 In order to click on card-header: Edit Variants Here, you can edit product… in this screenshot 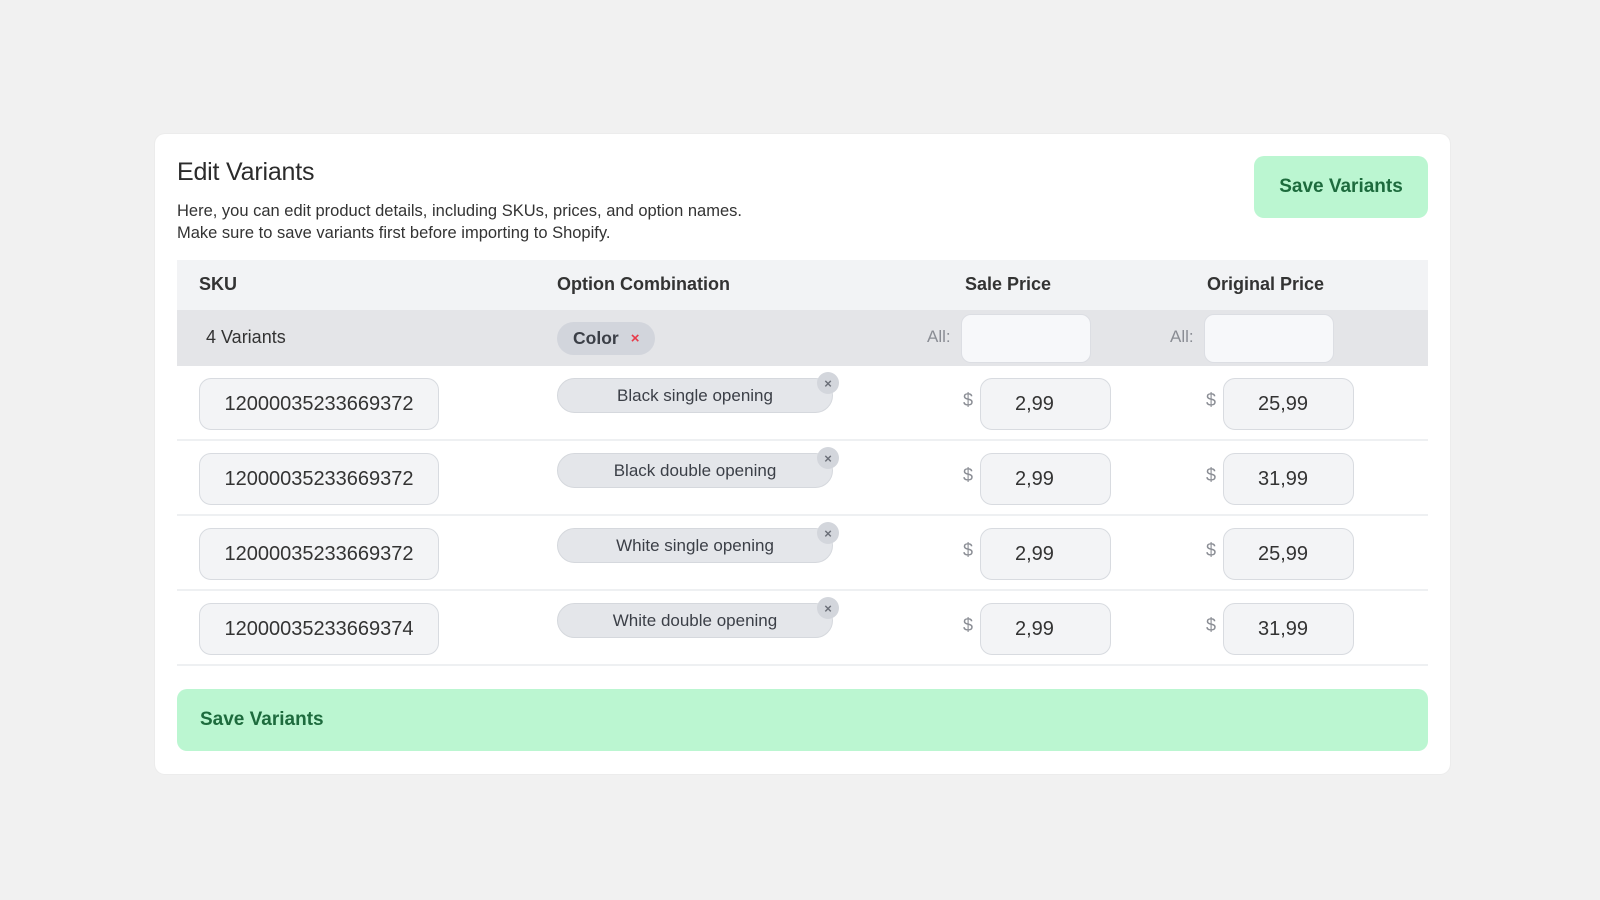, I will do `click(802, 197)`.